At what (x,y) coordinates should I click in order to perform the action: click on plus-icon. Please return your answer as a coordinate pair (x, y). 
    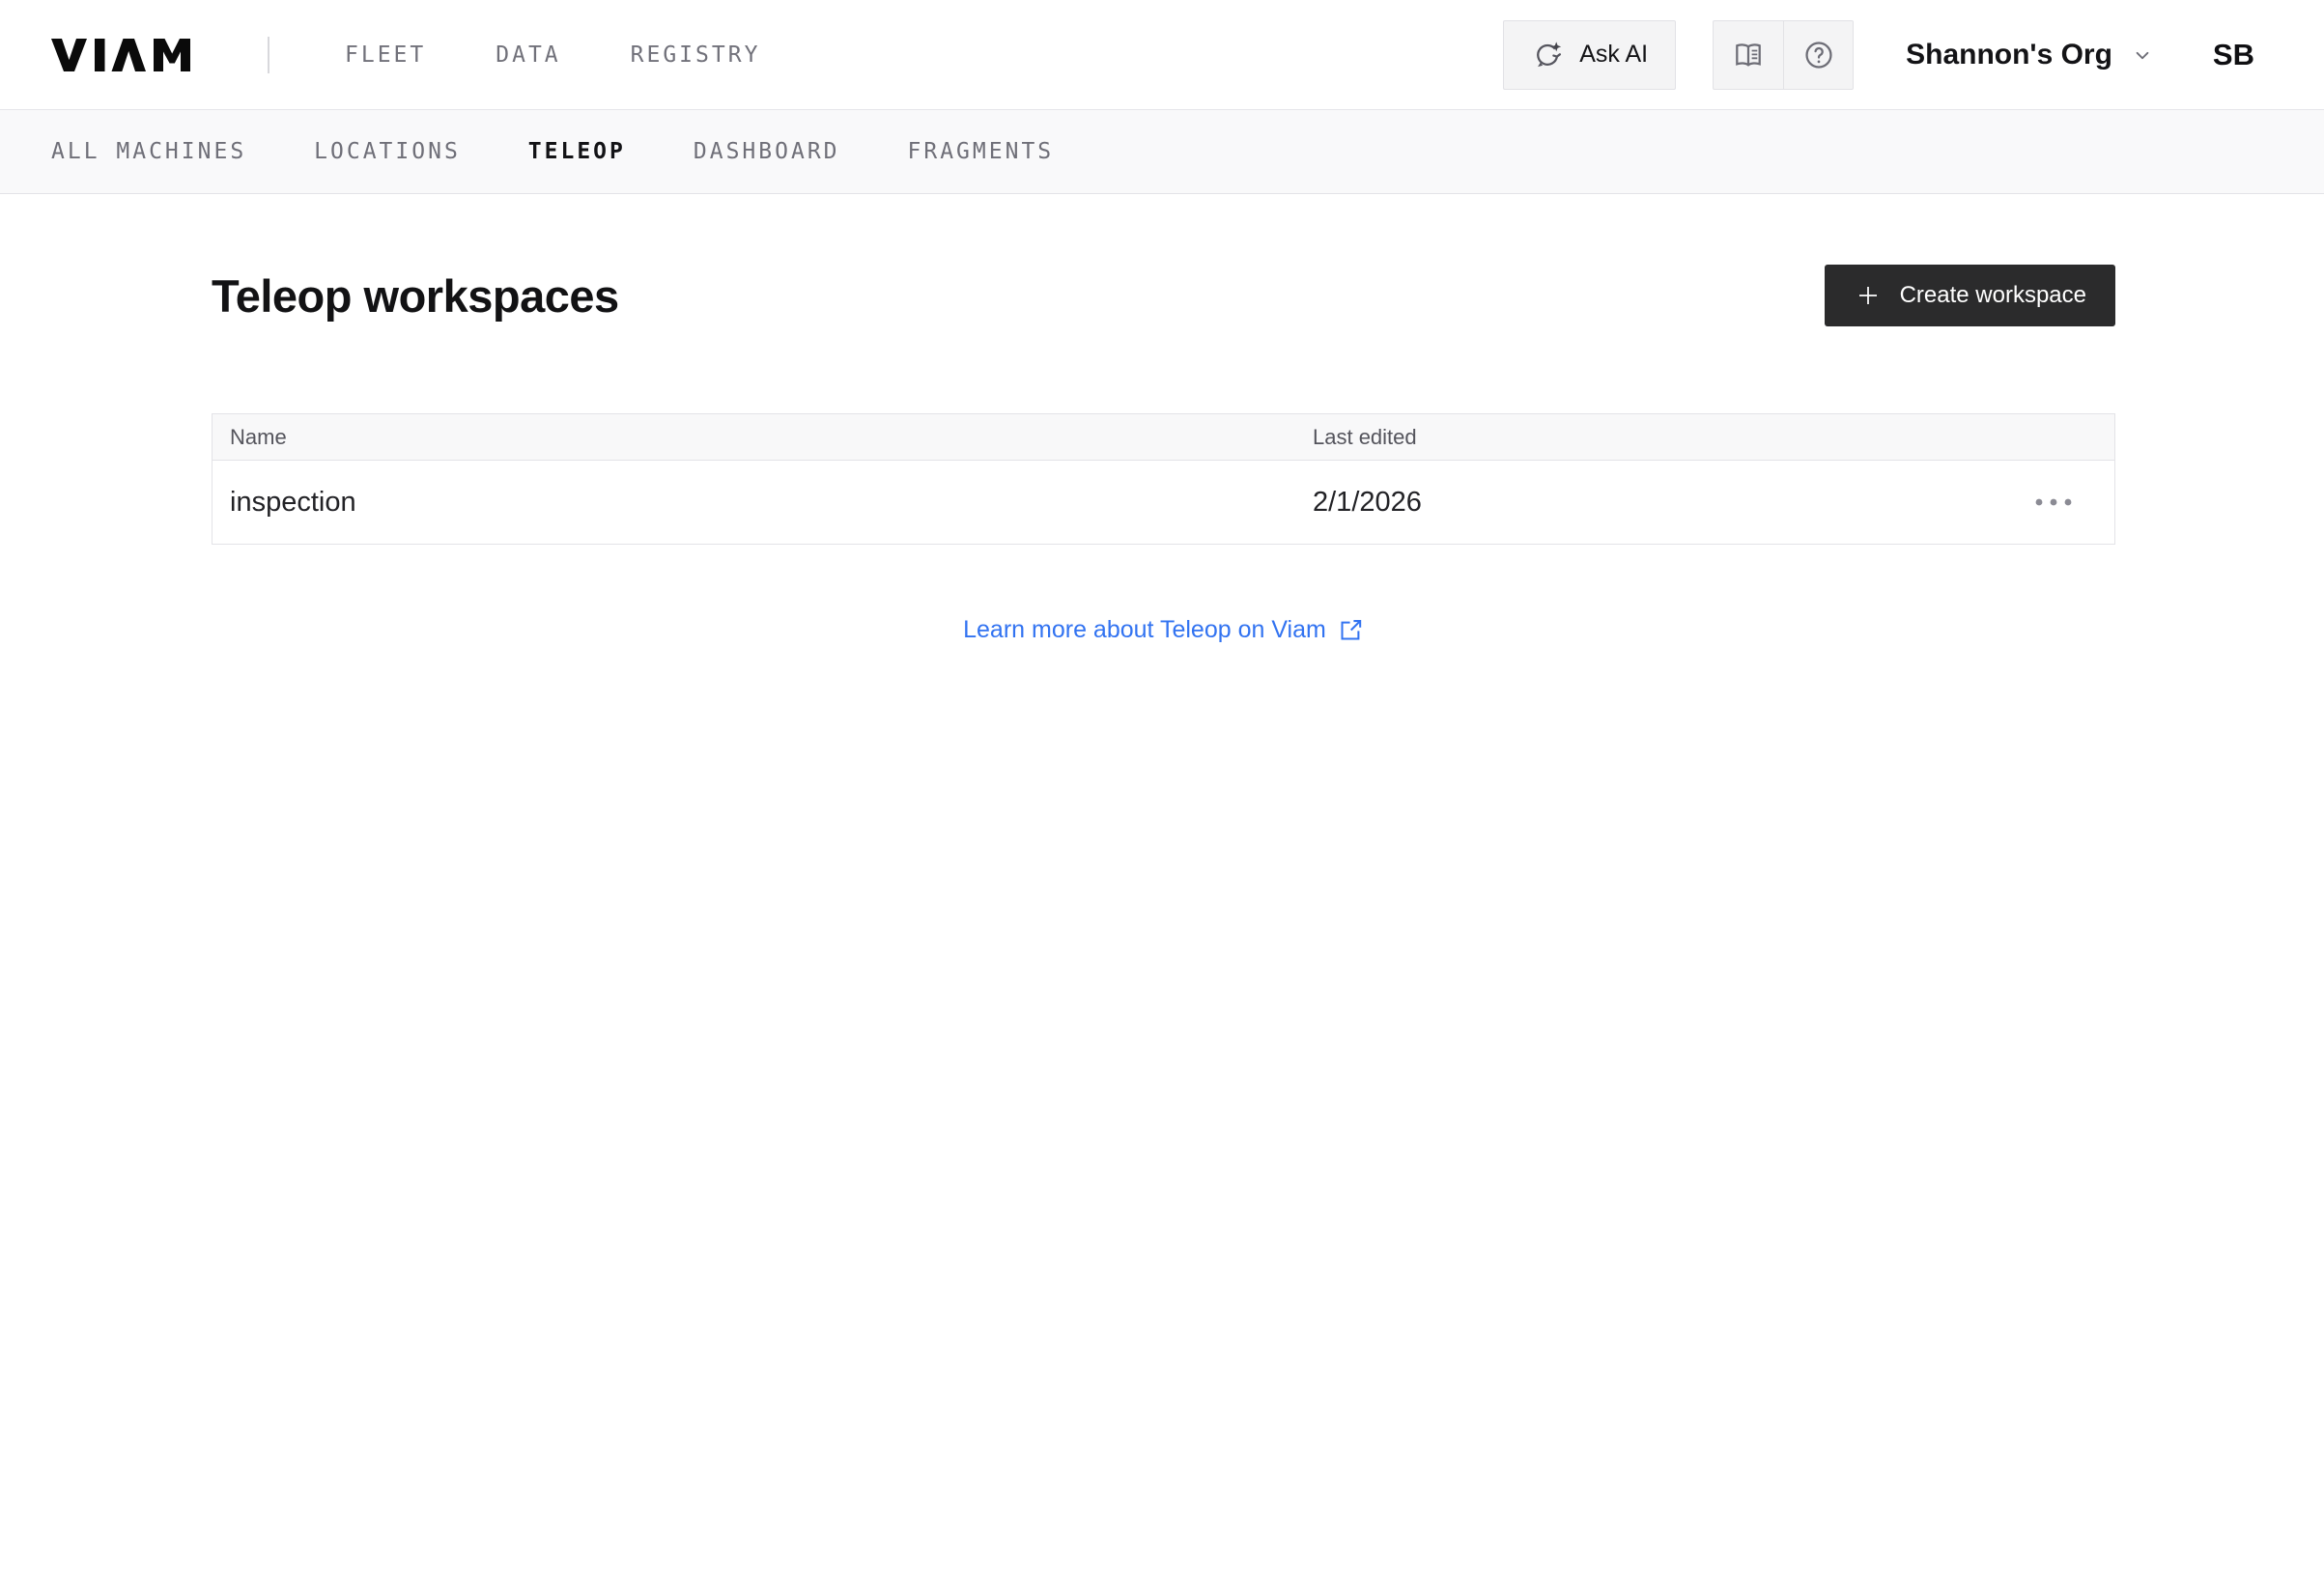
    Looking at the image, I should click on (1868, 295).